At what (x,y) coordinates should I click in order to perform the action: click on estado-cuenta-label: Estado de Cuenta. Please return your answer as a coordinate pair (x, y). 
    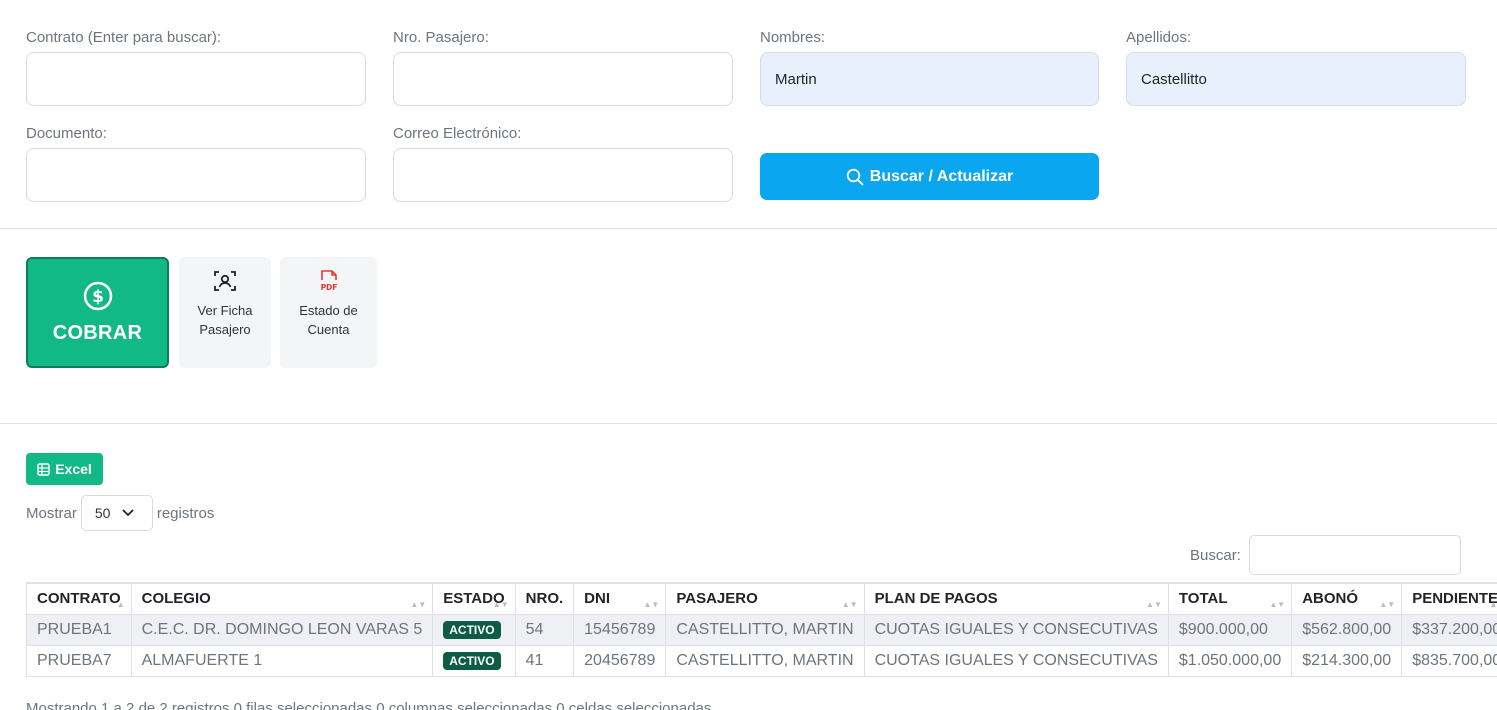
    Looking at the image, I should click on (328, 320).